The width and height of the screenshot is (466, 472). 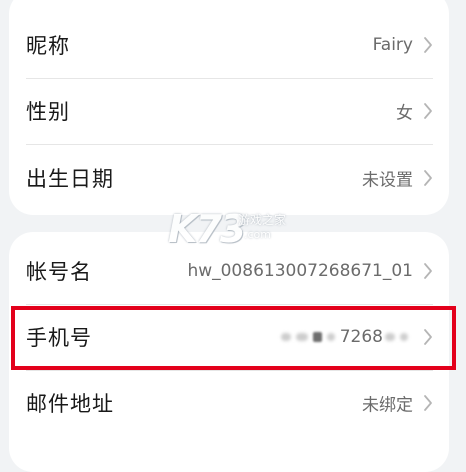 What do you see at coordinates (300, 271) in the screenshot?
I see `account-name-value: hw_008613007268671_01` at bounding box center [300, 271].